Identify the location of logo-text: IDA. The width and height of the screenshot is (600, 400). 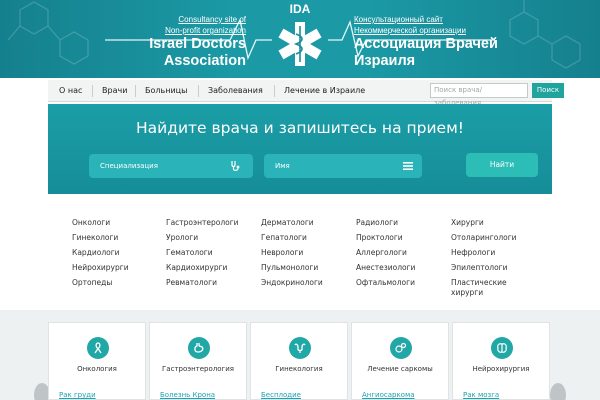
(300, 9).